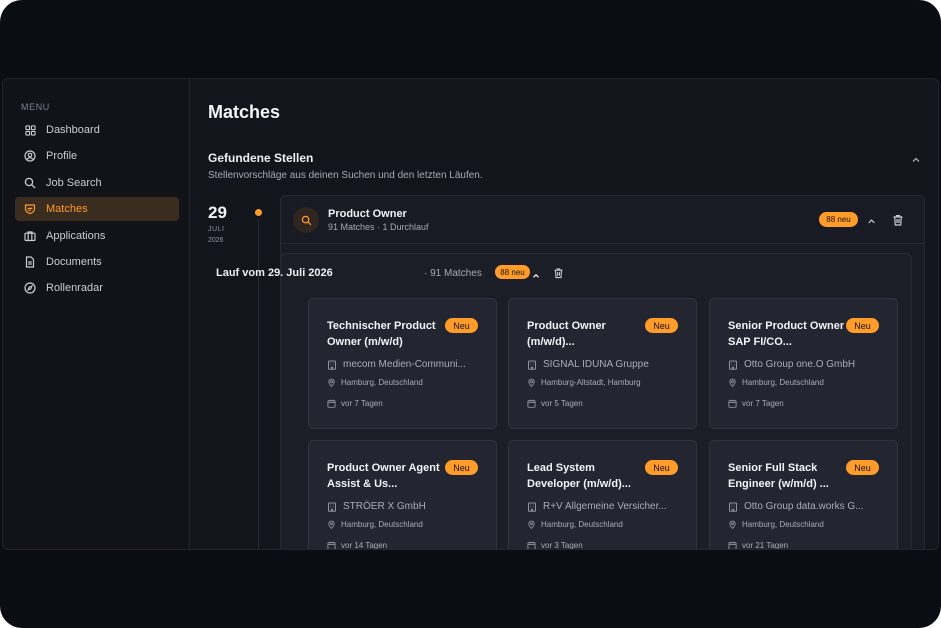 The height and width of the screenshot is (628, 941). Describe the element at coordinates (62, 156) in the screenshot. I see `sidebar-item-label: Profile` at that location.